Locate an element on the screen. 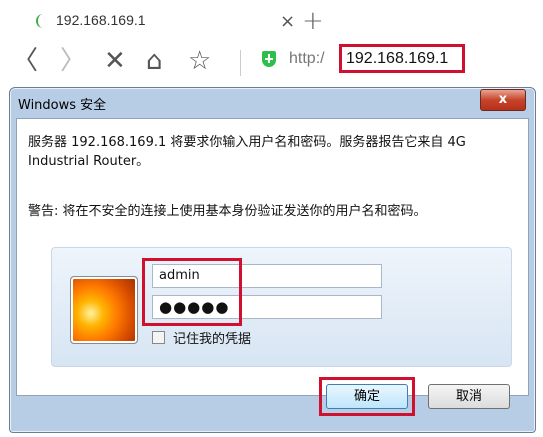 Image resolution: width=543 pixels, height=437 pixels. toolbar-divider is located at coordinates (240, 63).